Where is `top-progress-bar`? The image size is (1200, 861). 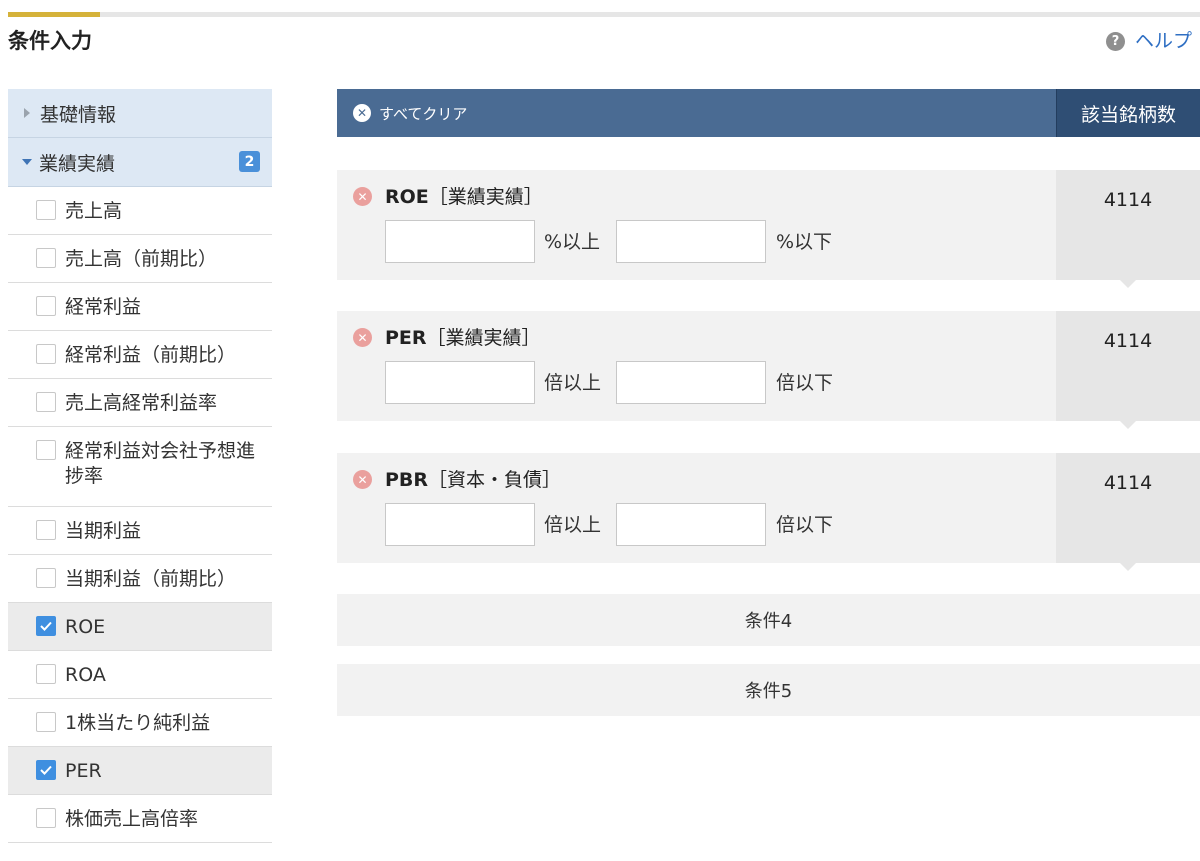 top-progress-bar is located at coordinates (604, 14).